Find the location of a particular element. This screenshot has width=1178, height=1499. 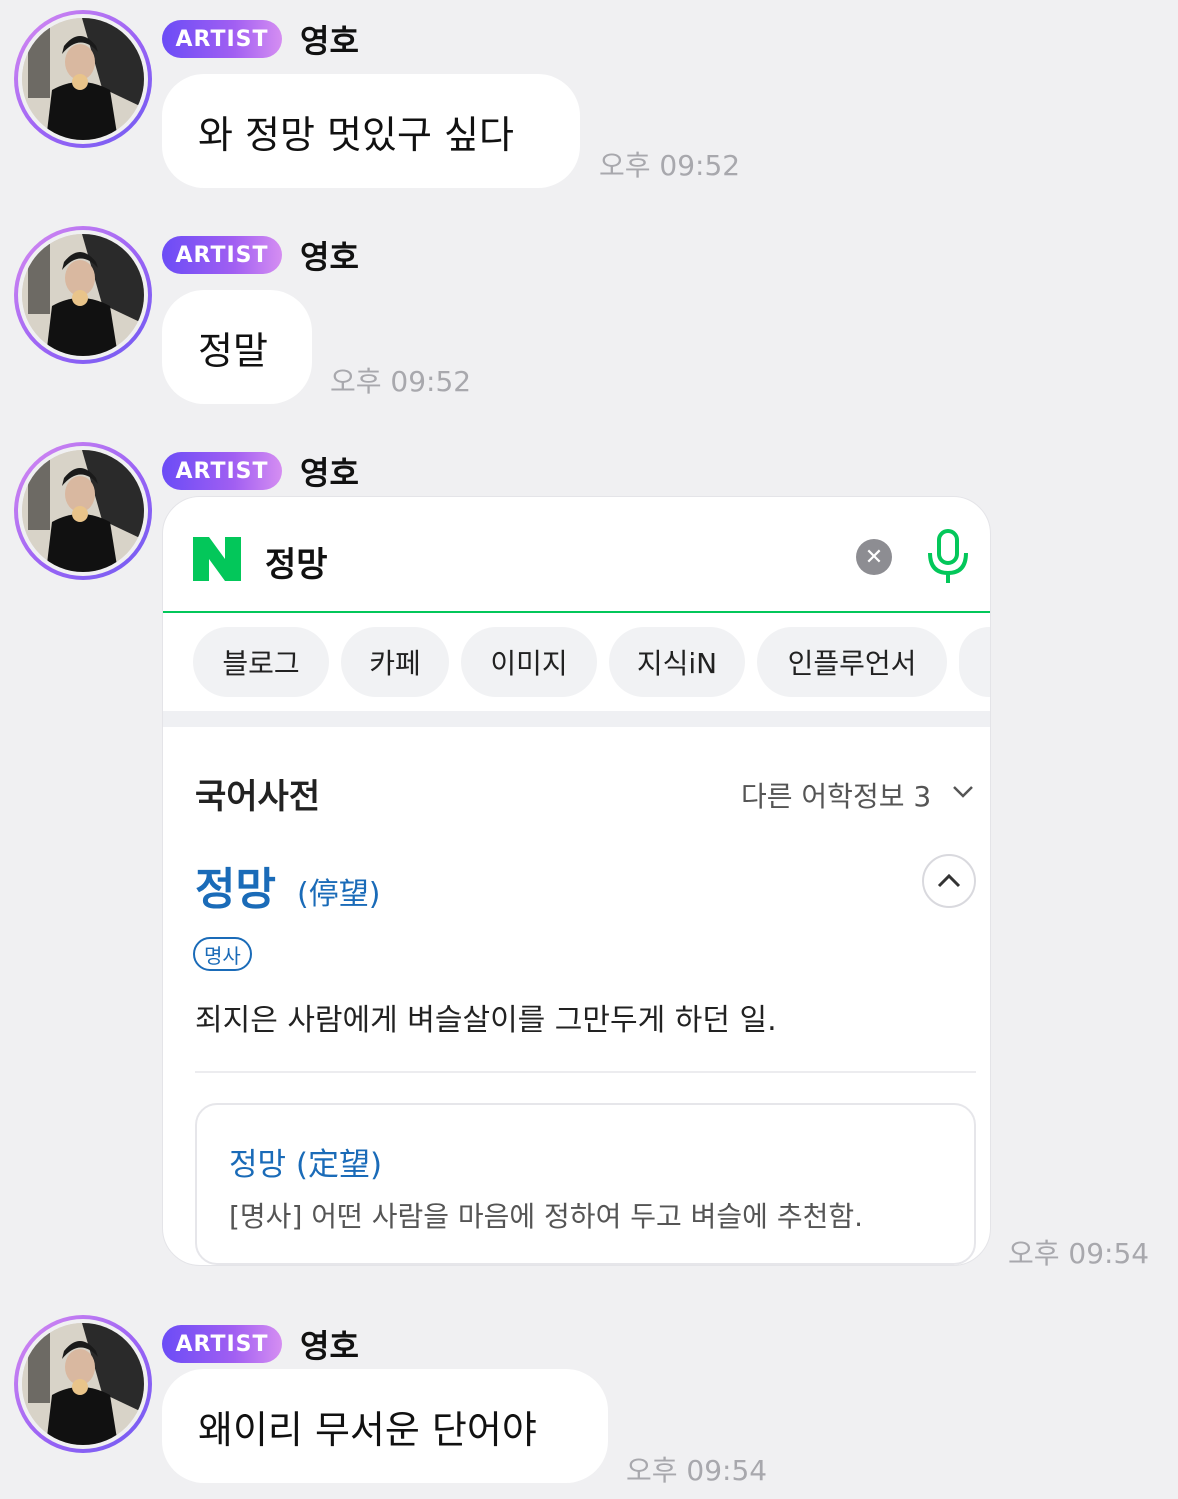

tab-image: 이미지 is located at coordinates (529, 662).